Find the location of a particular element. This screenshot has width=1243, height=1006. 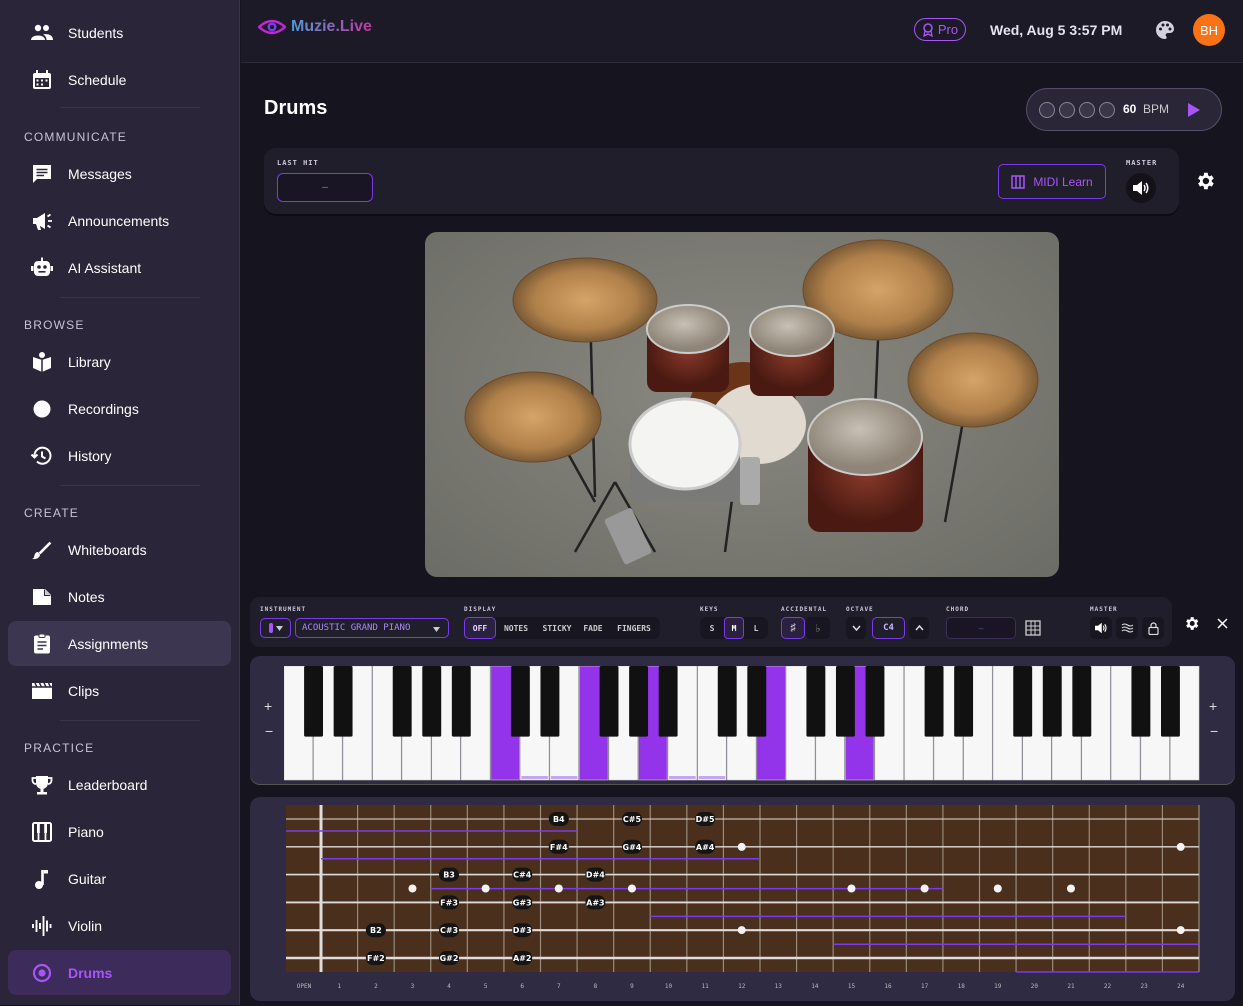

master-volume-button is located at coordinates (1141, 188).